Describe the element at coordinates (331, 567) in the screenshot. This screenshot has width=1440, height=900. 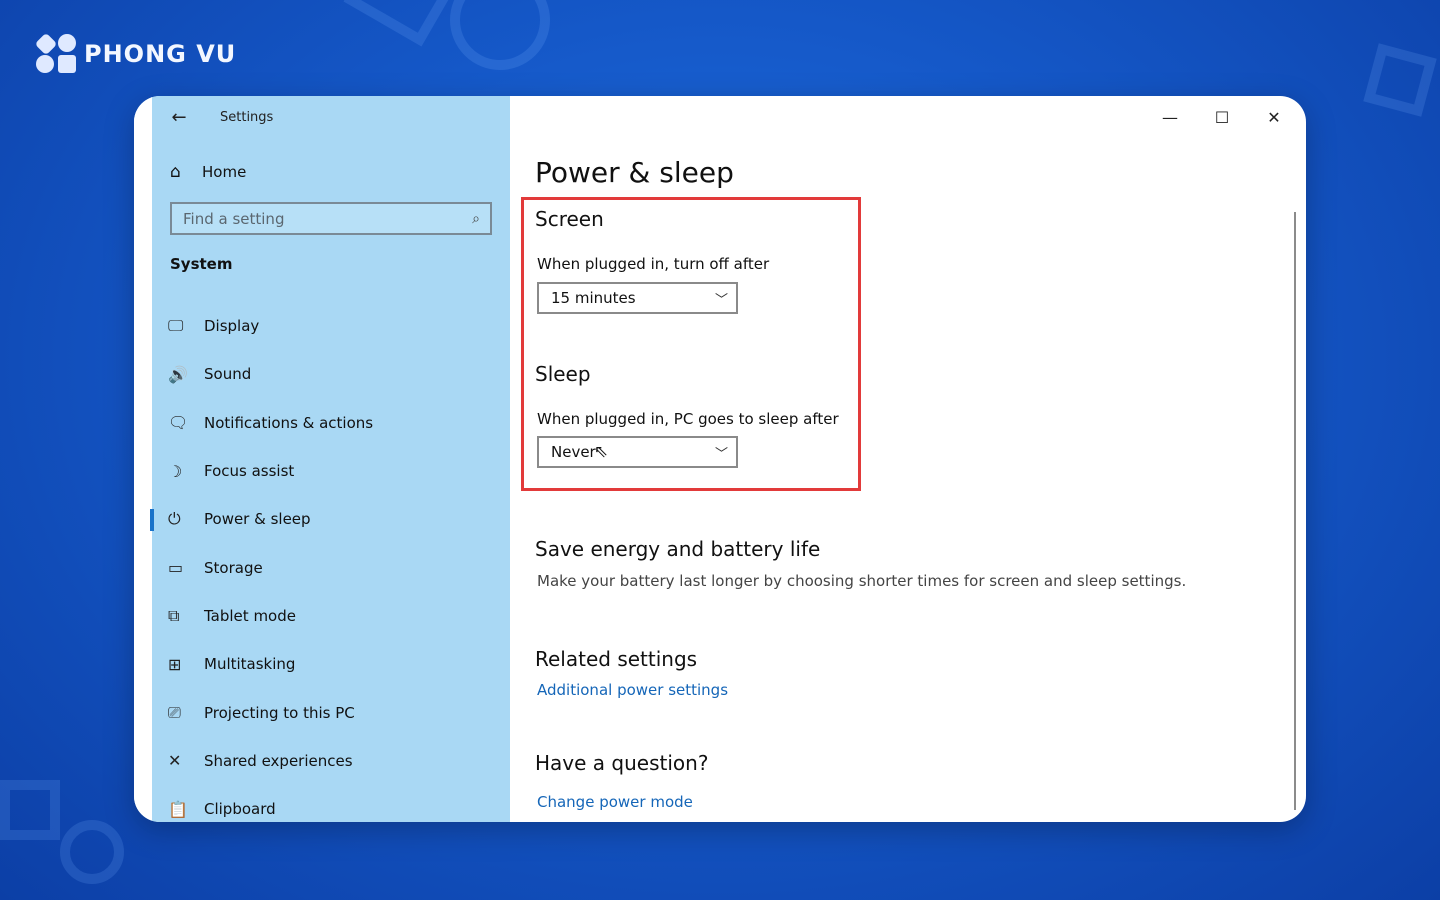
I see `sidebar-item-storage: ▭ Storage` at that location.